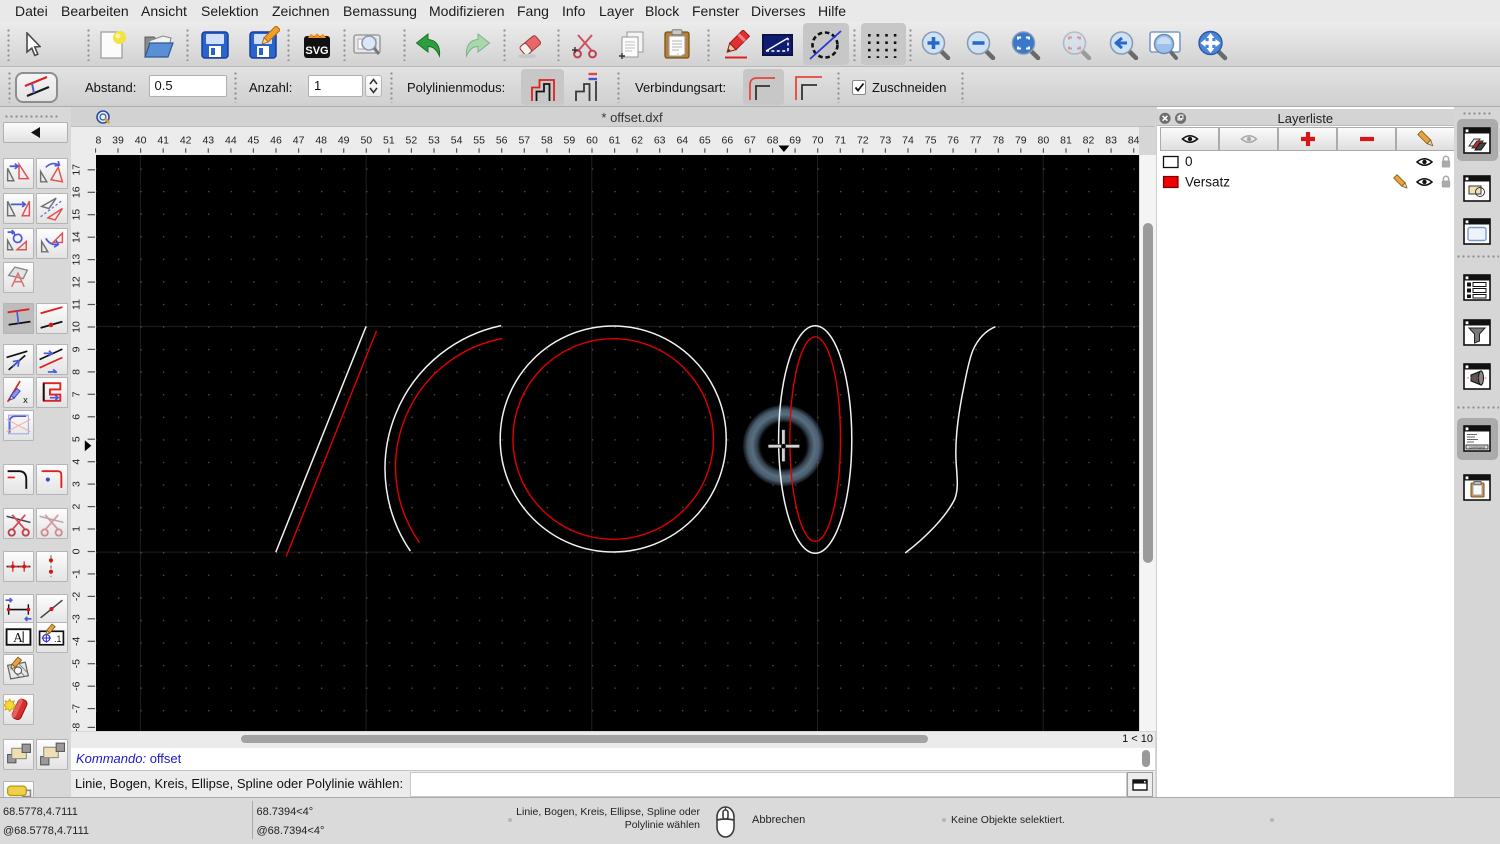  What do you see at coordinates (501, 140) in the screenshot?
I see `svg-text: 56` at bounding box center [501, 140].